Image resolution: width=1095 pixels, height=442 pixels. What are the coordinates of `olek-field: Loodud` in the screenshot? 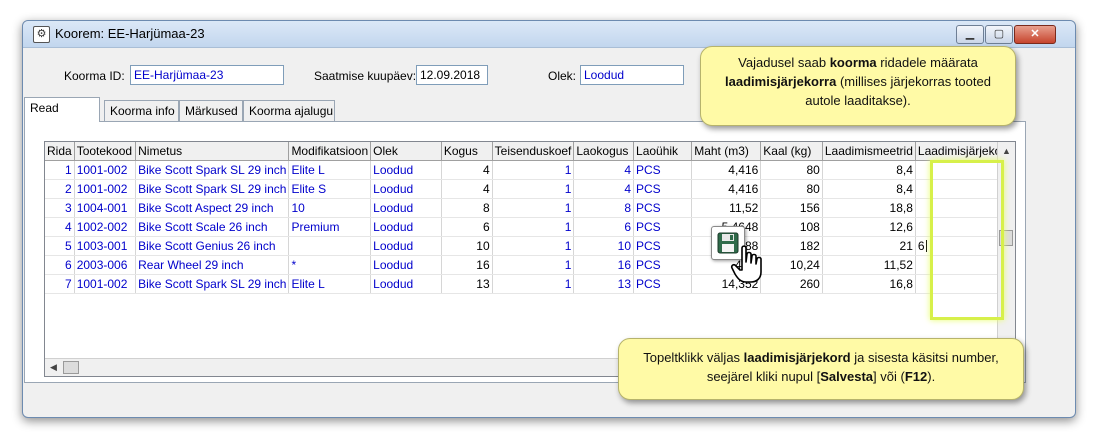 It's located at (632, 75).